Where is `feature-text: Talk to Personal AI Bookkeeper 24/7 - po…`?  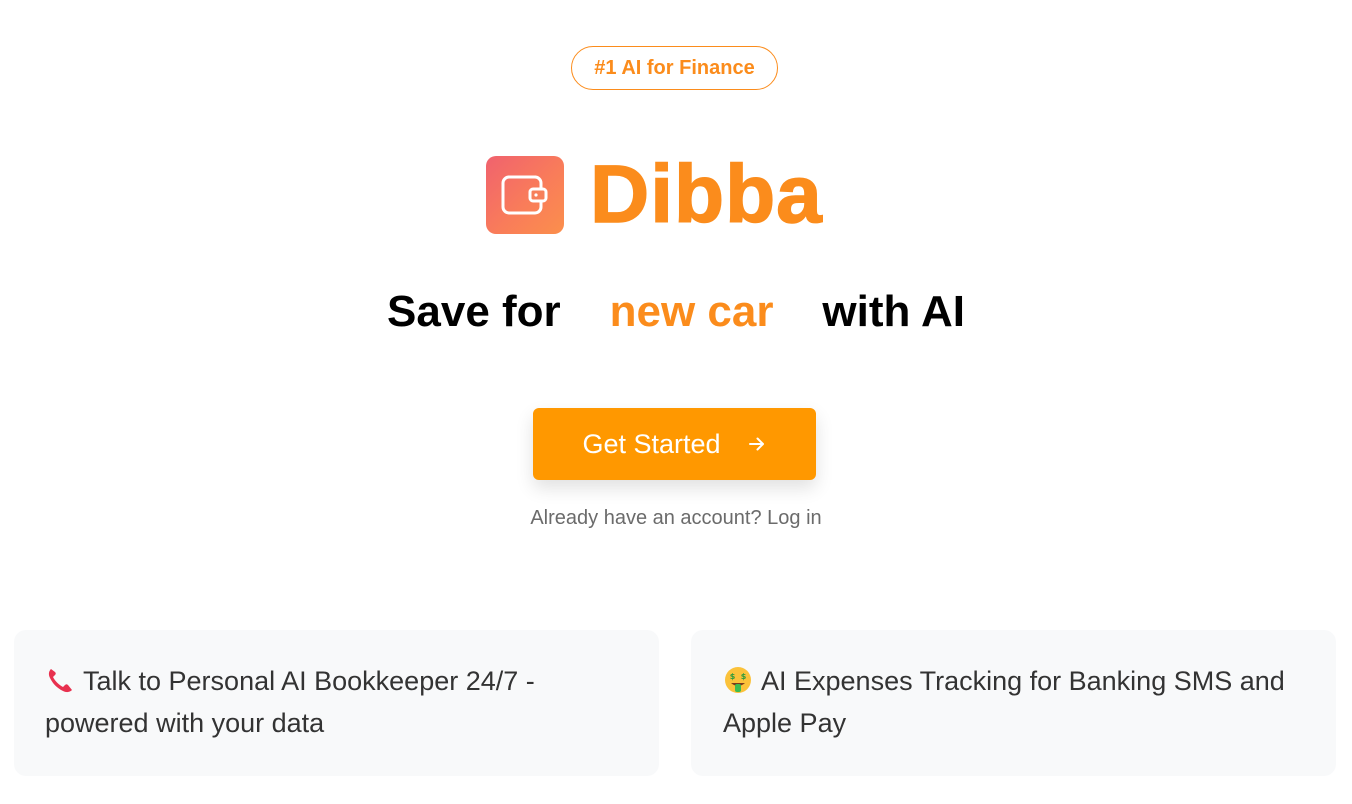 feature-text: Talk to Personal AI Bookkeeper 24/7 - po… is located at coordinates (290, 702).